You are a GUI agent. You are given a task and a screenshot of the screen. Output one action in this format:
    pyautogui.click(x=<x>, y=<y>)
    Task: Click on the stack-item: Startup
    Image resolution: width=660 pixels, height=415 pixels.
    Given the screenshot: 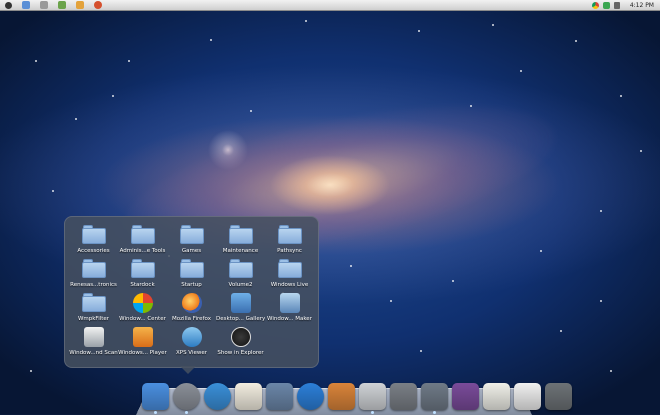 What is the action you would take?
    pyautogui.click(x=191, y=274)
    